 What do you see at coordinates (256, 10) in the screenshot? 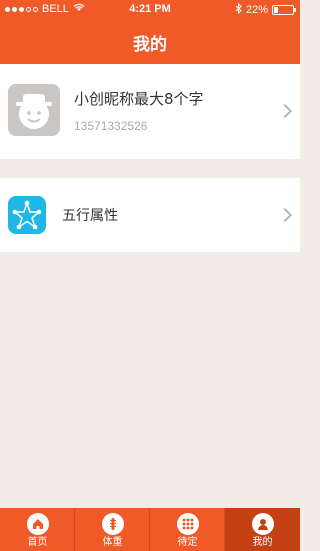
I see `battery-percent: 22%` at bounding box center [256, 10].